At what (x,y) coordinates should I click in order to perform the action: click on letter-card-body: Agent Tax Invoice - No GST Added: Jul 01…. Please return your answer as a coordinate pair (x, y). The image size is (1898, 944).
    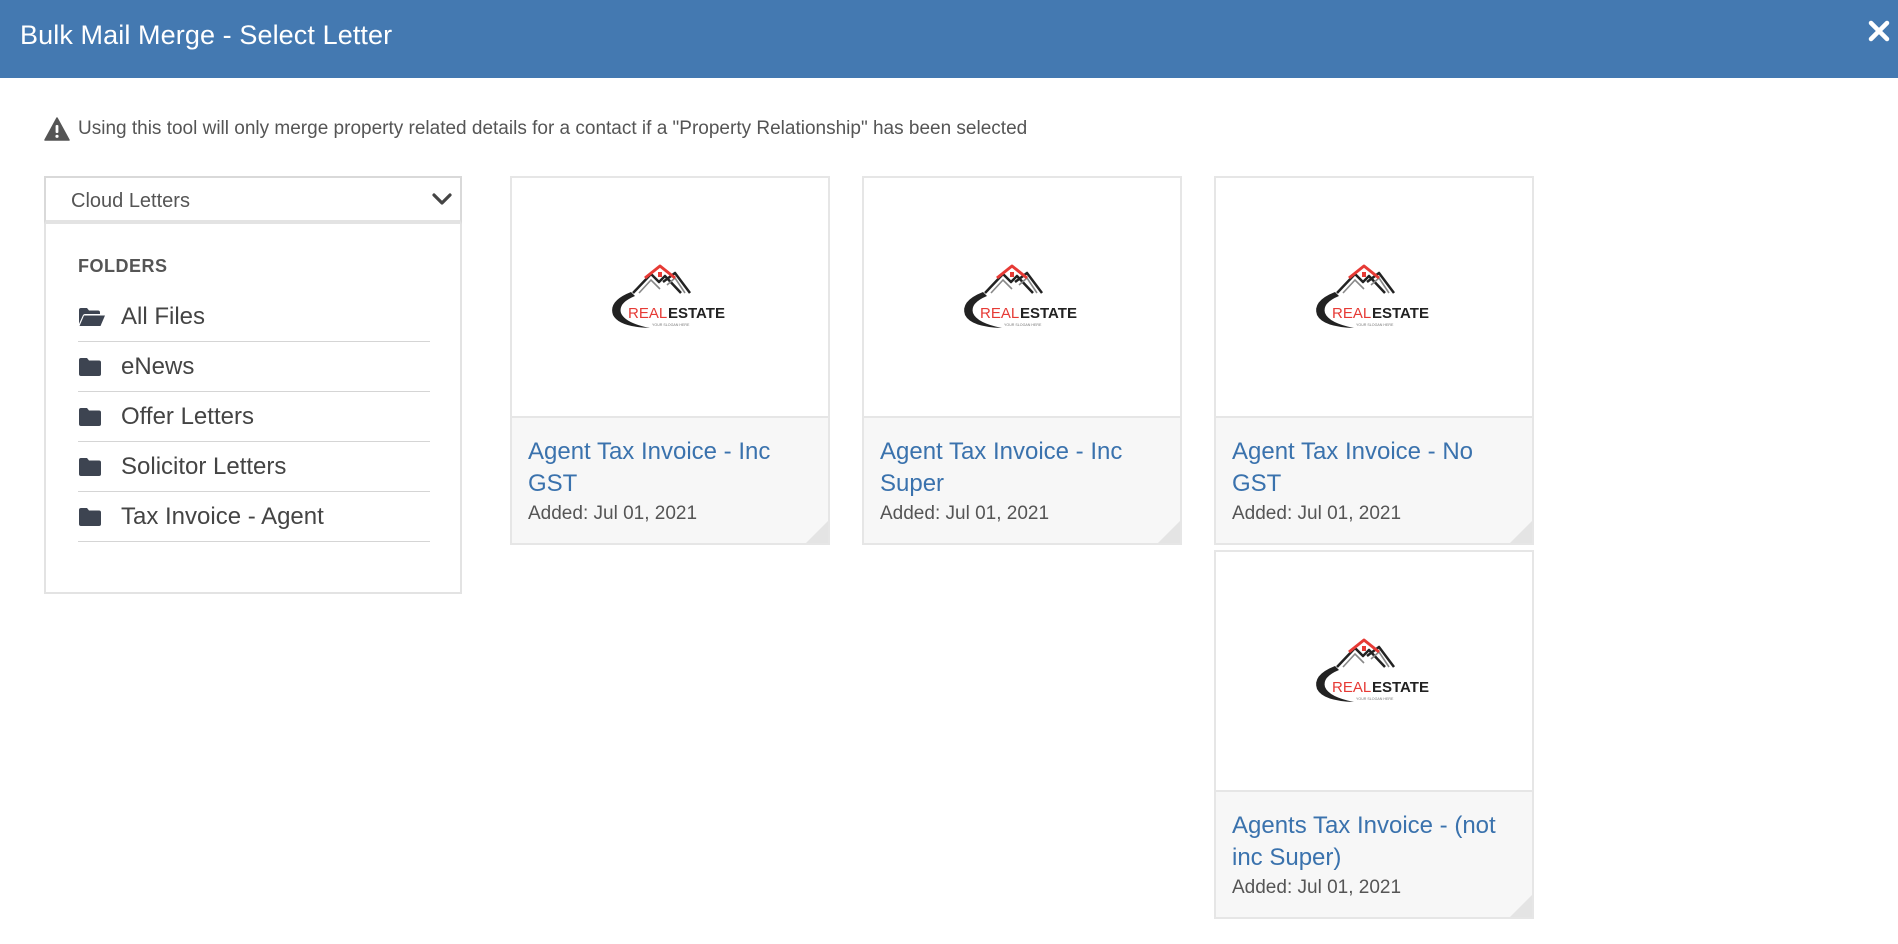
    Looking at the image, I should click on (1374, 480).